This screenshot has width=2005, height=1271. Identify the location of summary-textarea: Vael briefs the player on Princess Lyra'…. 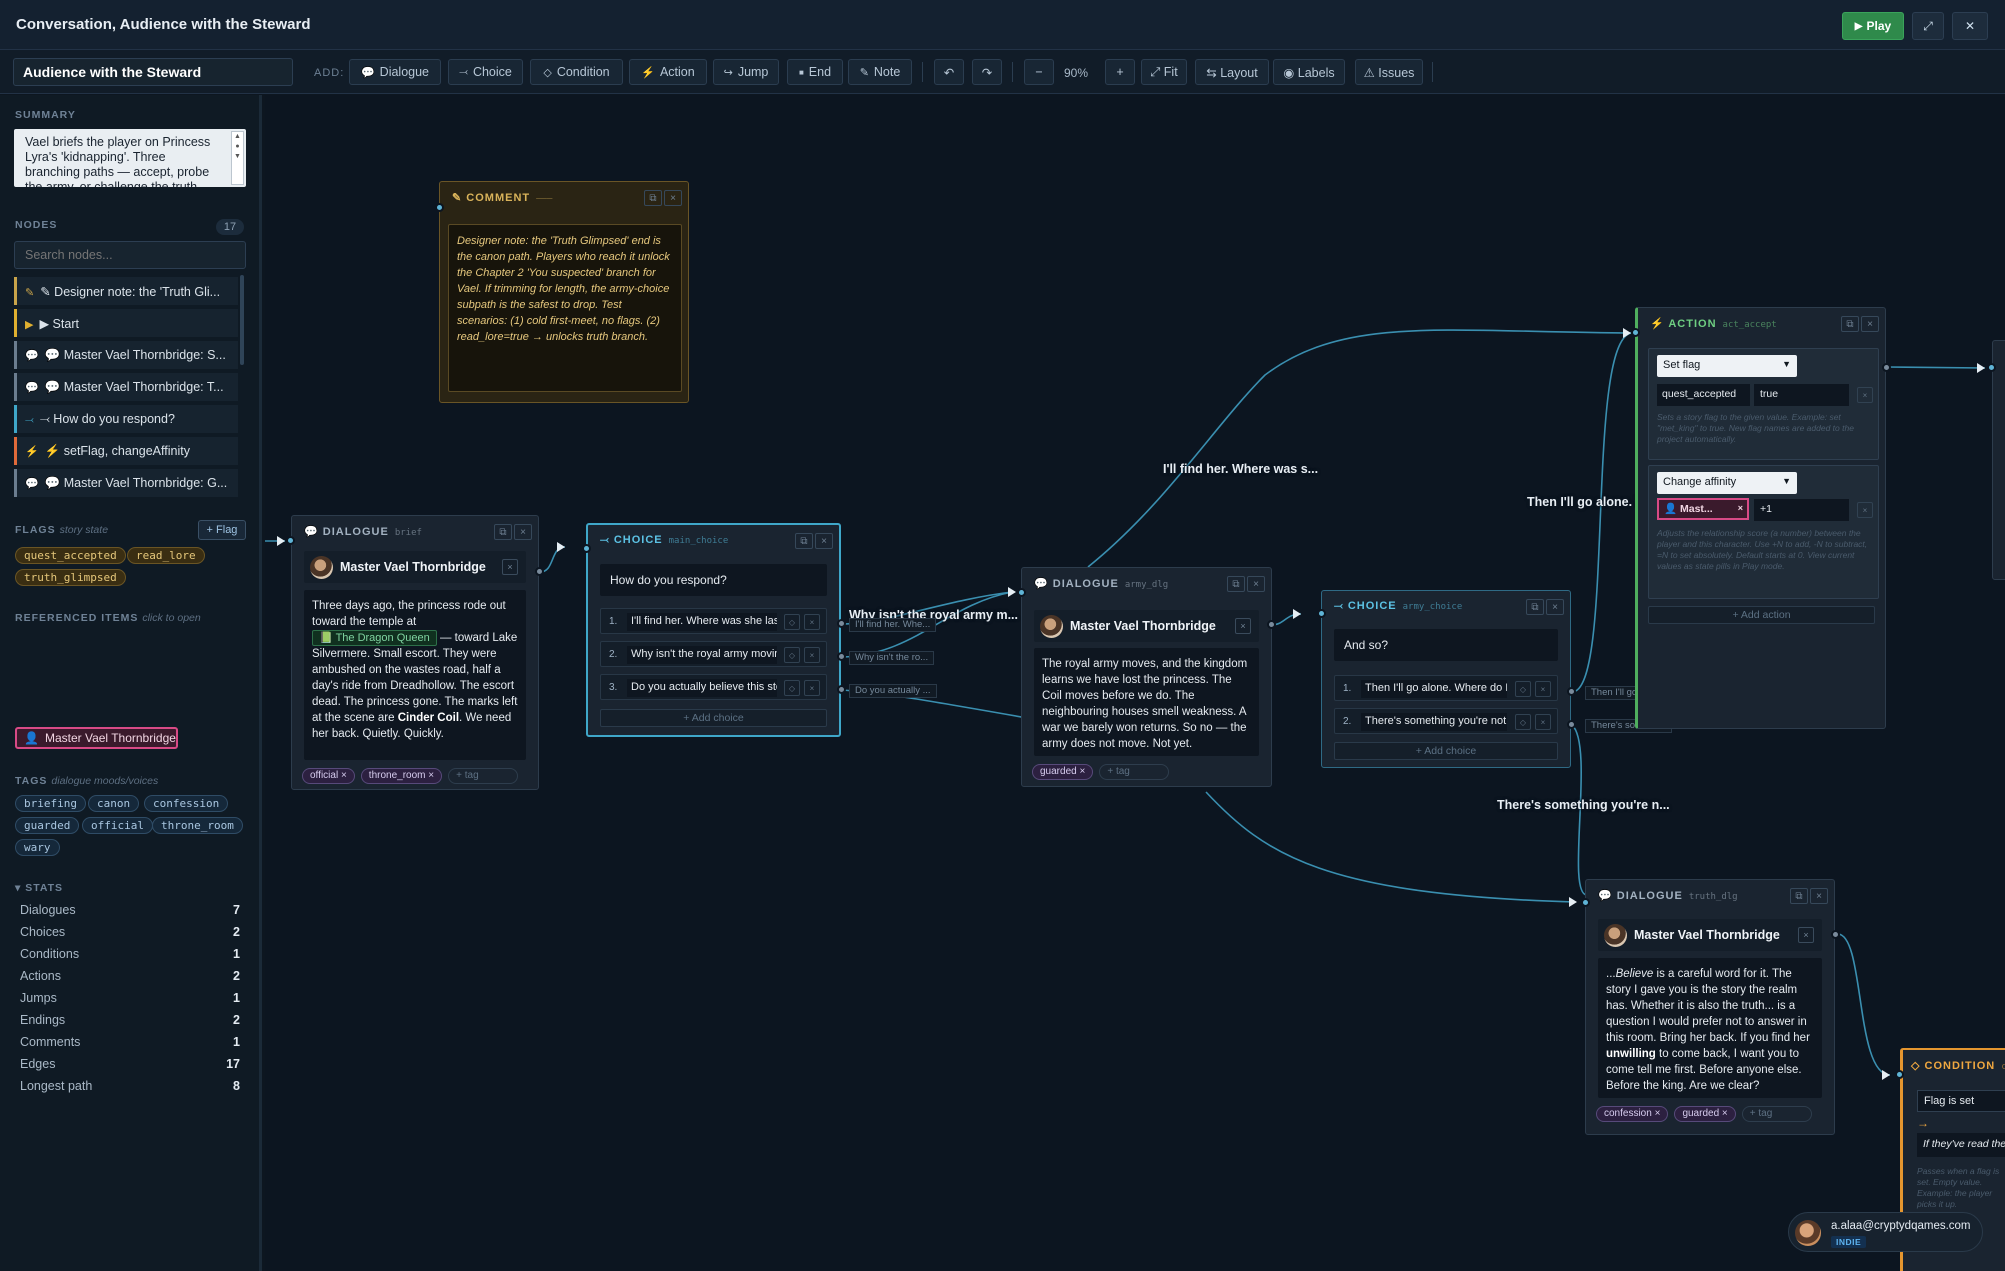
(130, 158).